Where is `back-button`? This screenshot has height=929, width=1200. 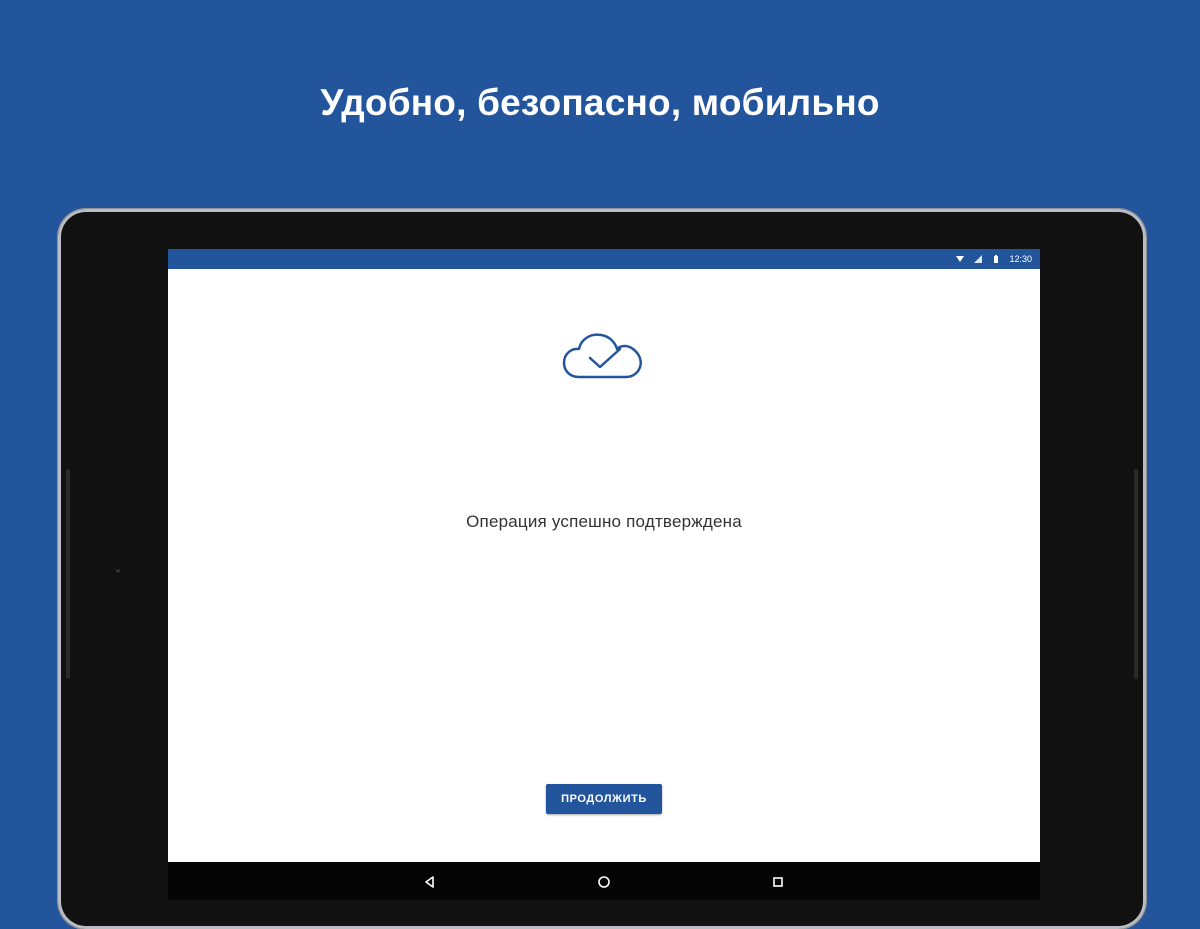
back-button is located at coordinates (430, 882).